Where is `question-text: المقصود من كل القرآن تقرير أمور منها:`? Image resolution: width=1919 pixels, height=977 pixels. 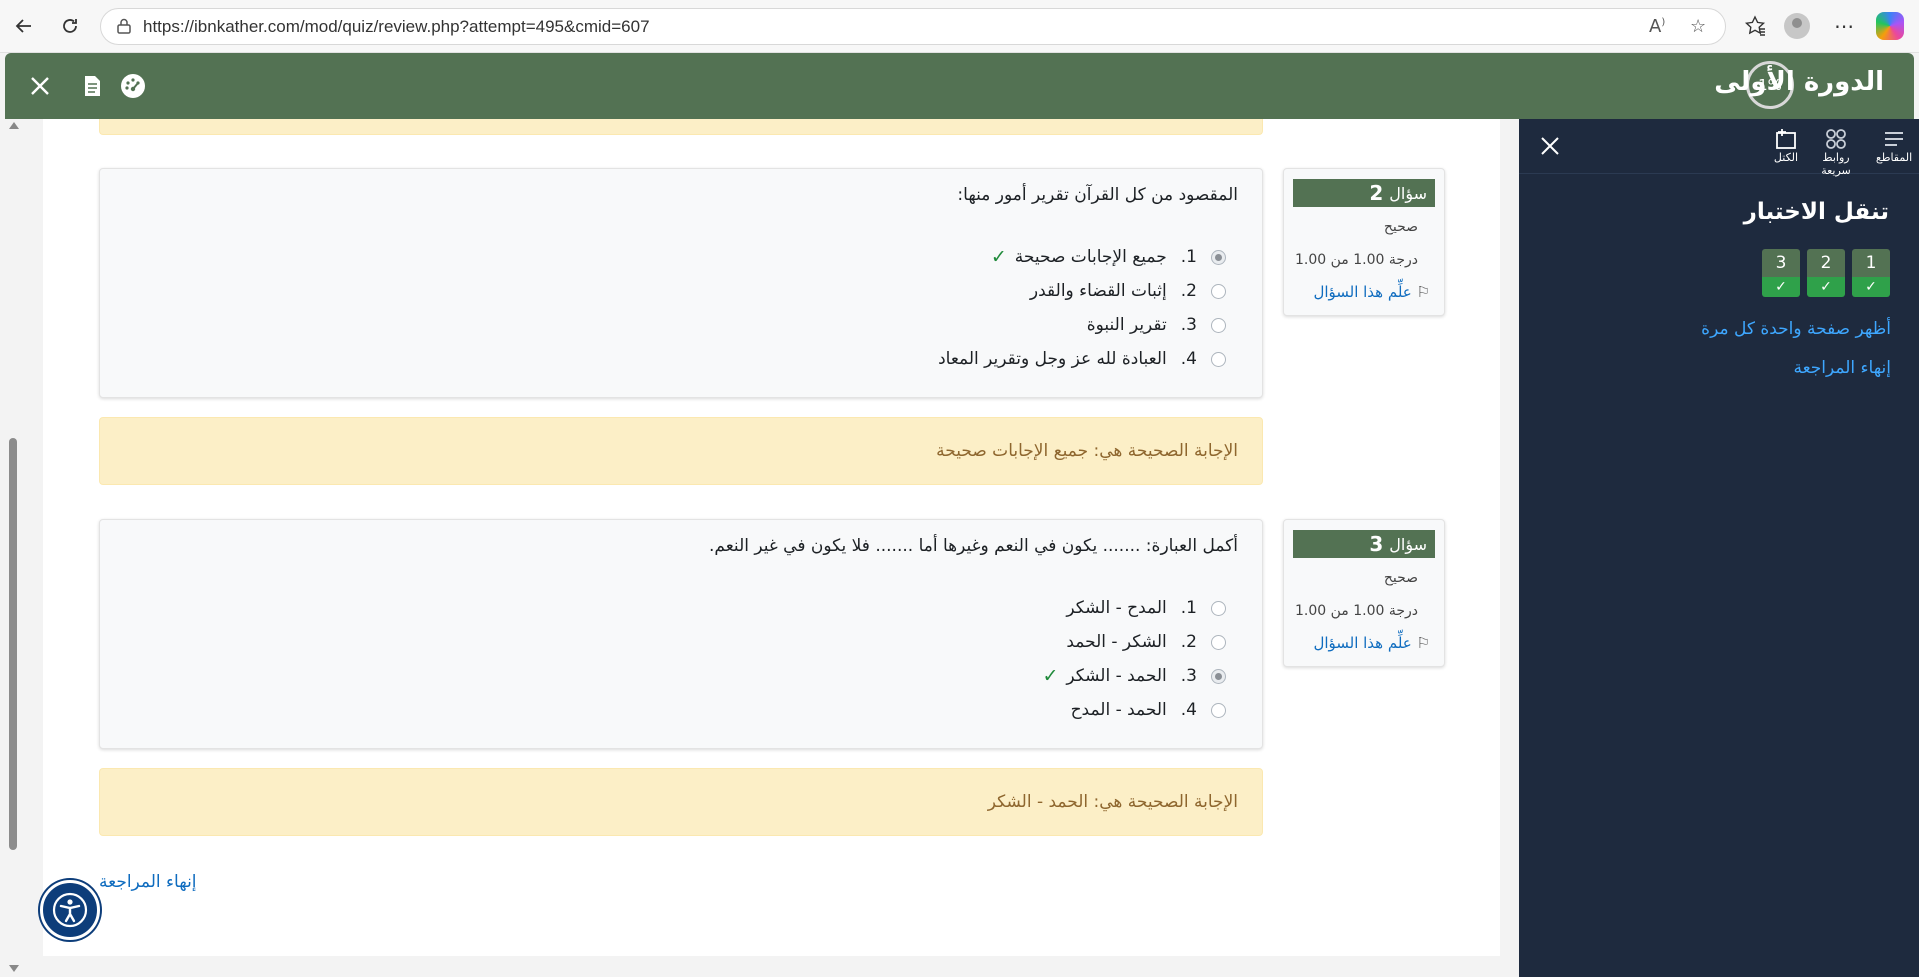 question-text: المقصود من كل القرآن تقرير أمور منها: is located at coordinates (1097, 195).